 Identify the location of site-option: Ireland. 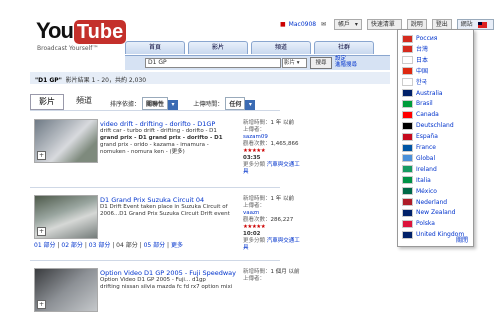
(419, 169).